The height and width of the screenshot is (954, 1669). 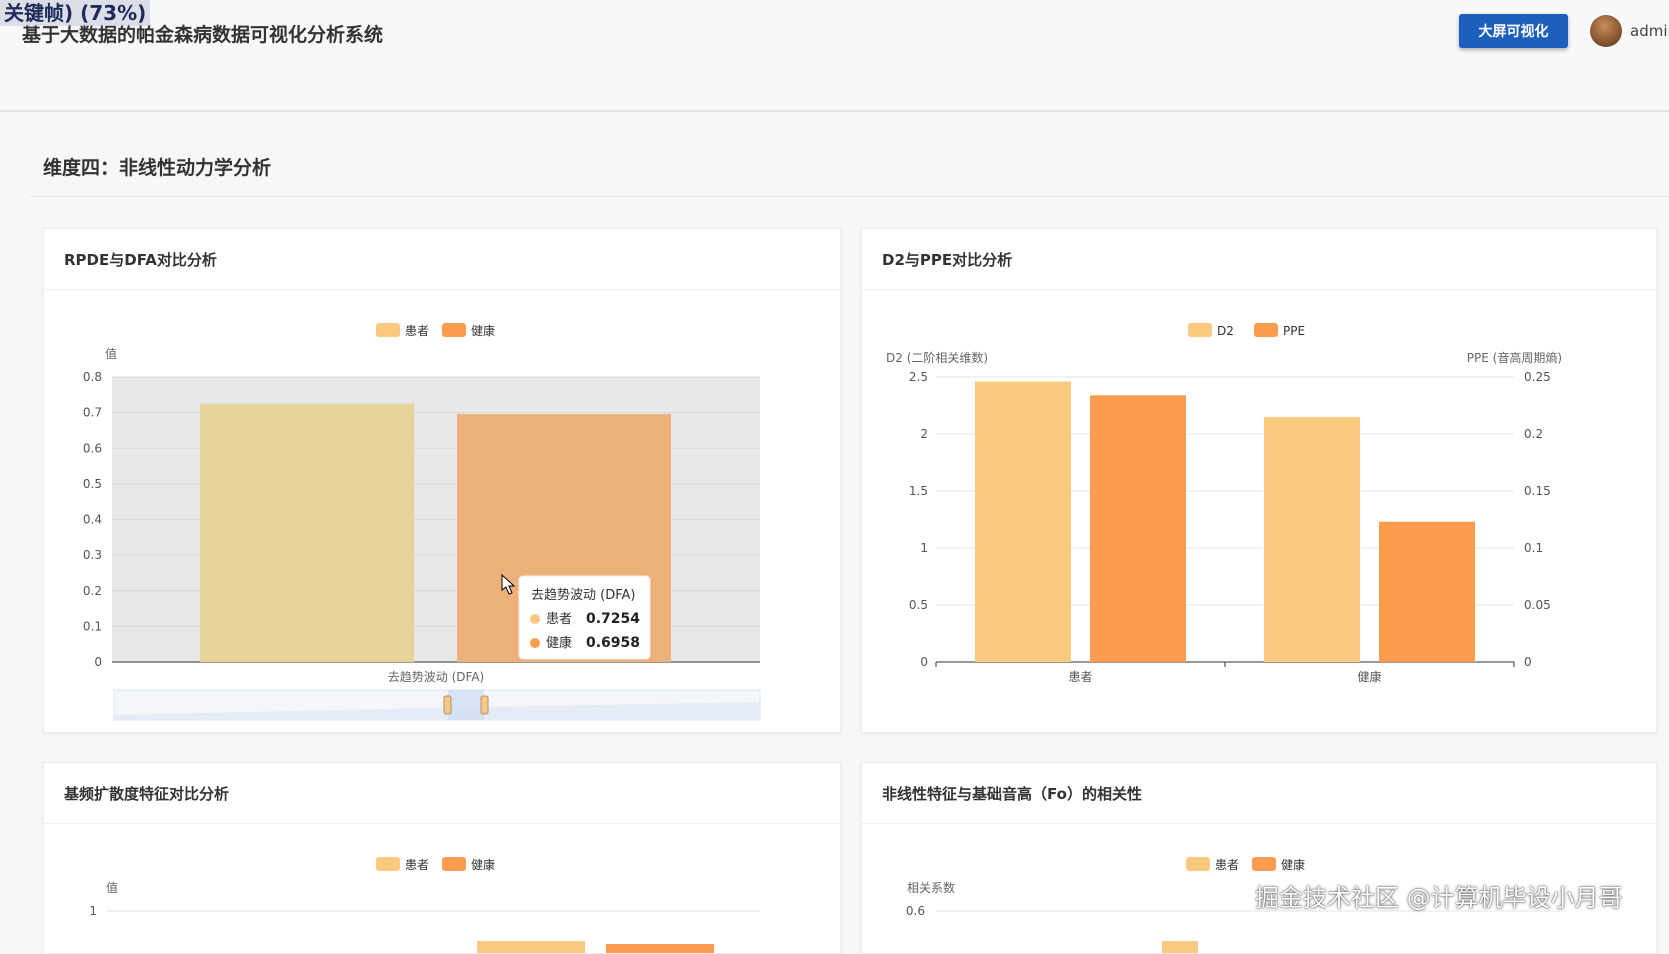 I want to click on top-header: 基于大数据的帕金森病数据可视化分析系统 大屏可视化 admin, so click(x=834, y=56).